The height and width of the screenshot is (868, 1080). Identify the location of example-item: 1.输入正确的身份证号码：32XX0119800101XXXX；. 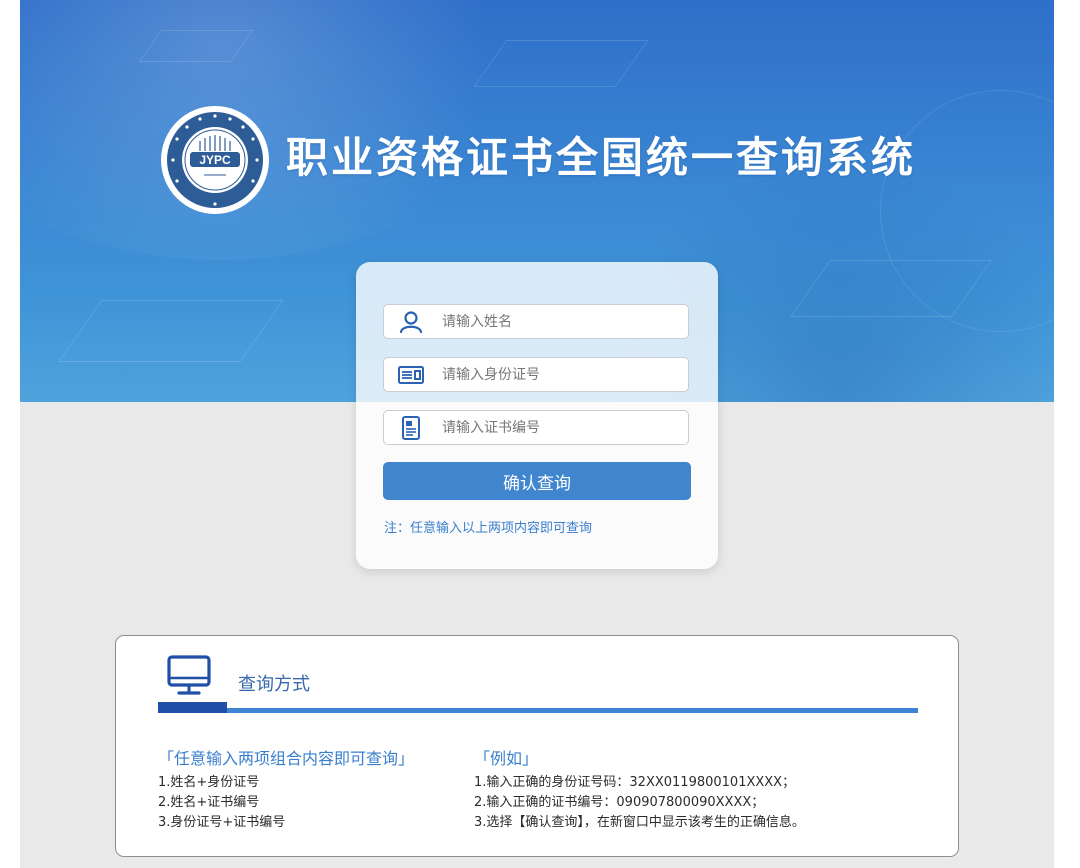
(635, 782).